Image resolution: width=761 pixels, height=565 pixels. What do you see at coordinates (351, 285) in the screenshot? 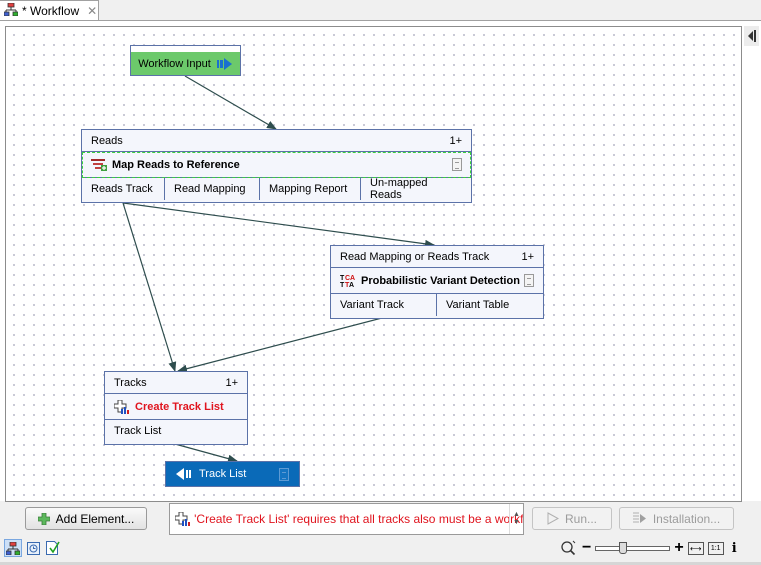
I see `svg-text: A` at bounding box center [351, 285].